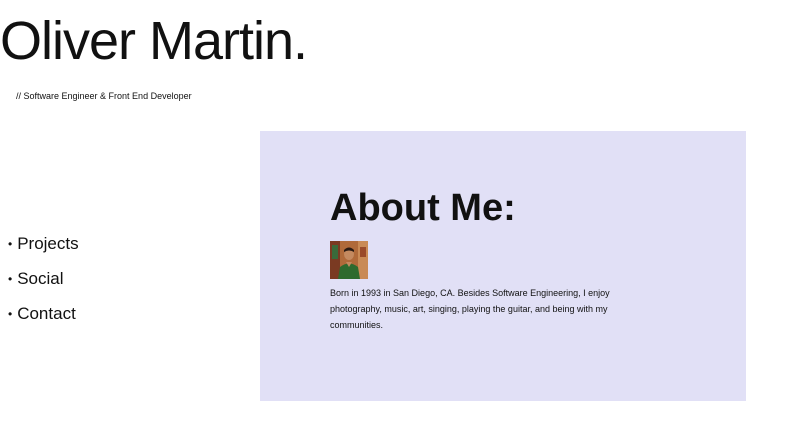 The width and height of the screenshot is (800, 434). What do you see at coordinates (154, 41) in the screenshot?
I see `site-title: Oliver Martin.` at bounding box center [154, 41].